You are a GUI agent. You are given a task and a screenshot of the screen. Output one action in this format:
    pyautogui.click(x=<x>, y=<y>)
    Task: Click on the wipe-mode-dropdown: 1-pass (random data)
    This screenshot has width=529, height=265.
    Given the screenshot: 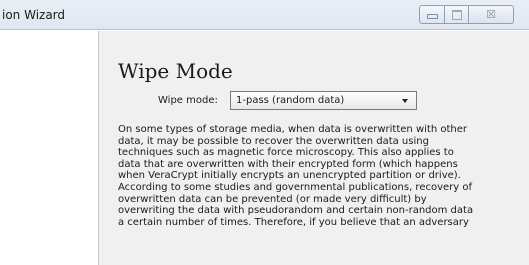 What is the action you would take?
    pyautogui.click(x=323, y=100)
    